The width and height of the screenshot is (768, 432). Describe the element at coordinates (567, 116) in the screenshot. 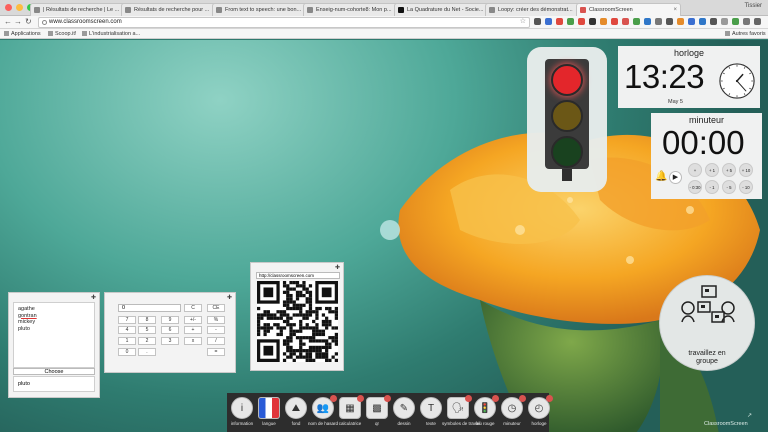

I see `amber-lamp` at that location.